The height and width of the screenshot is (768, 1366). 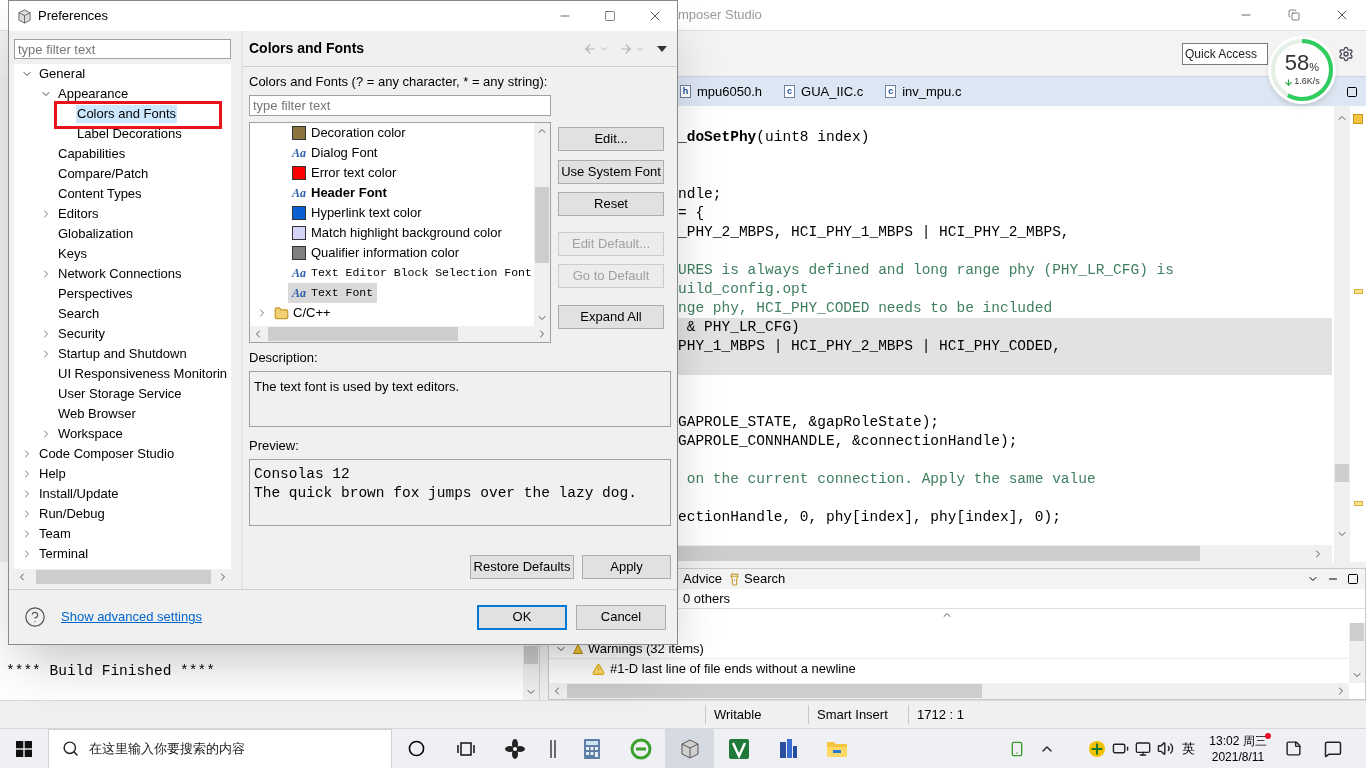 I want to click on cancel-button: Cancel, so click(x=621, y=617).